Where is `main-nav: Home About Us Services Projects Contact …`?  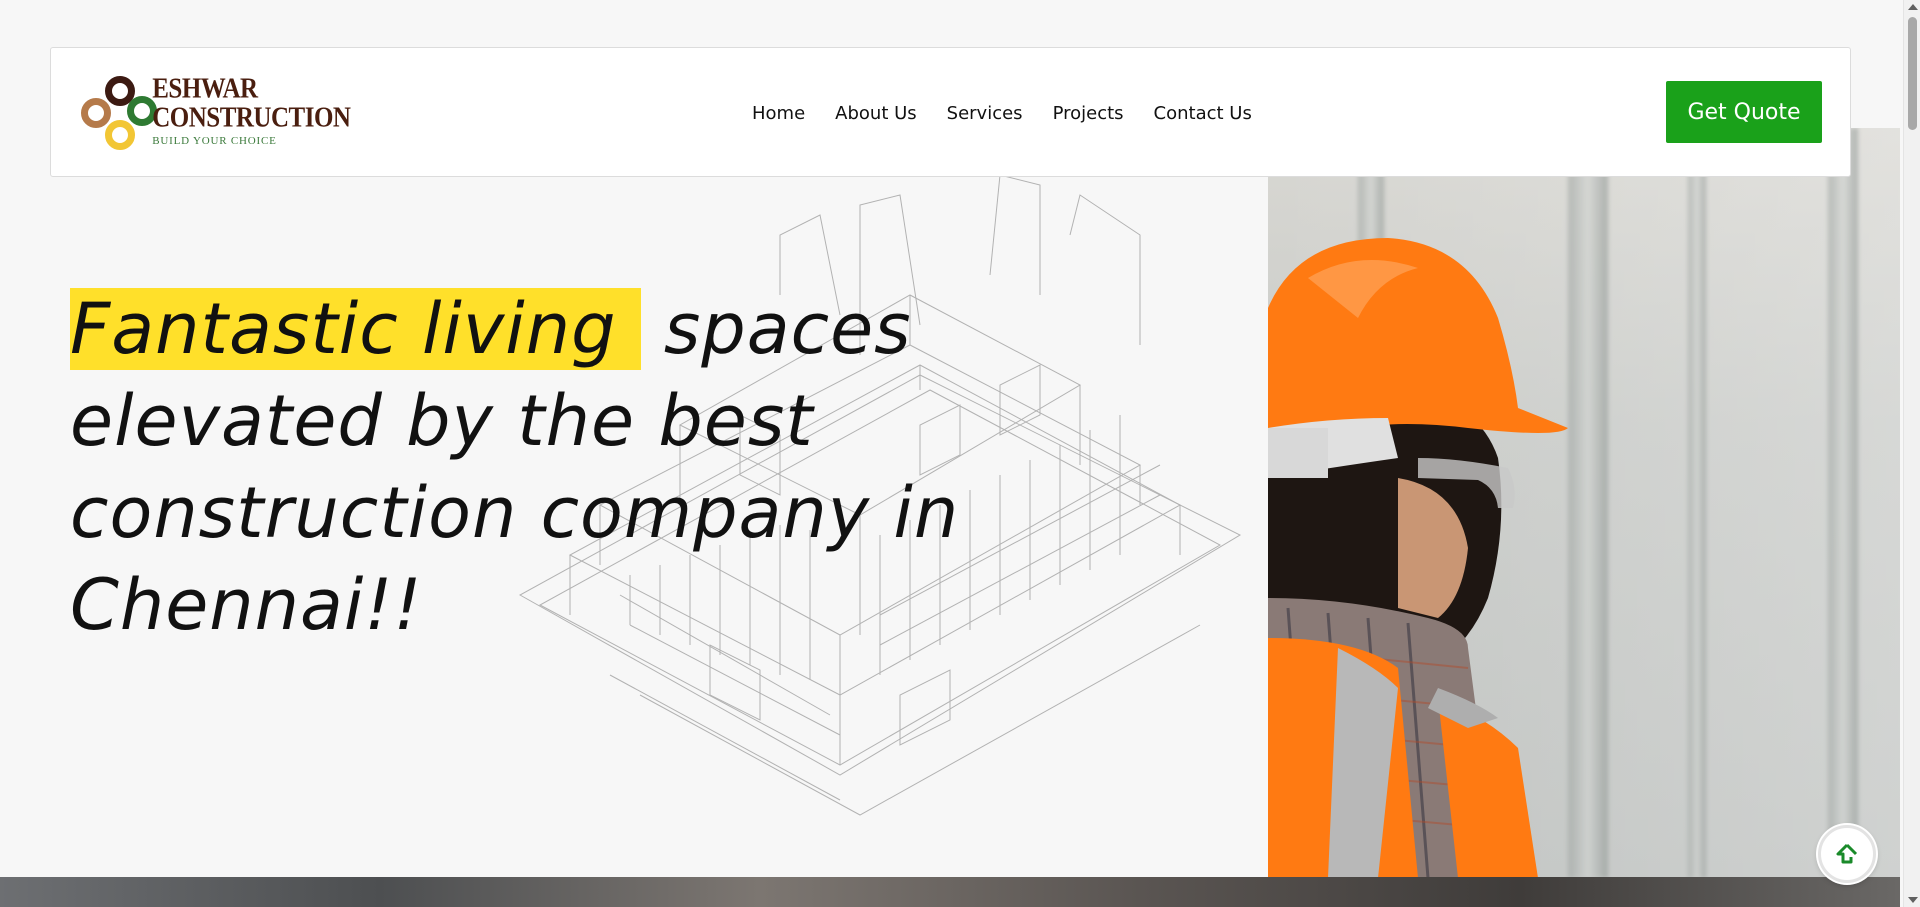 main-nav: Home About Us Services Projects Contact … is located at coordinates (1017, 113).